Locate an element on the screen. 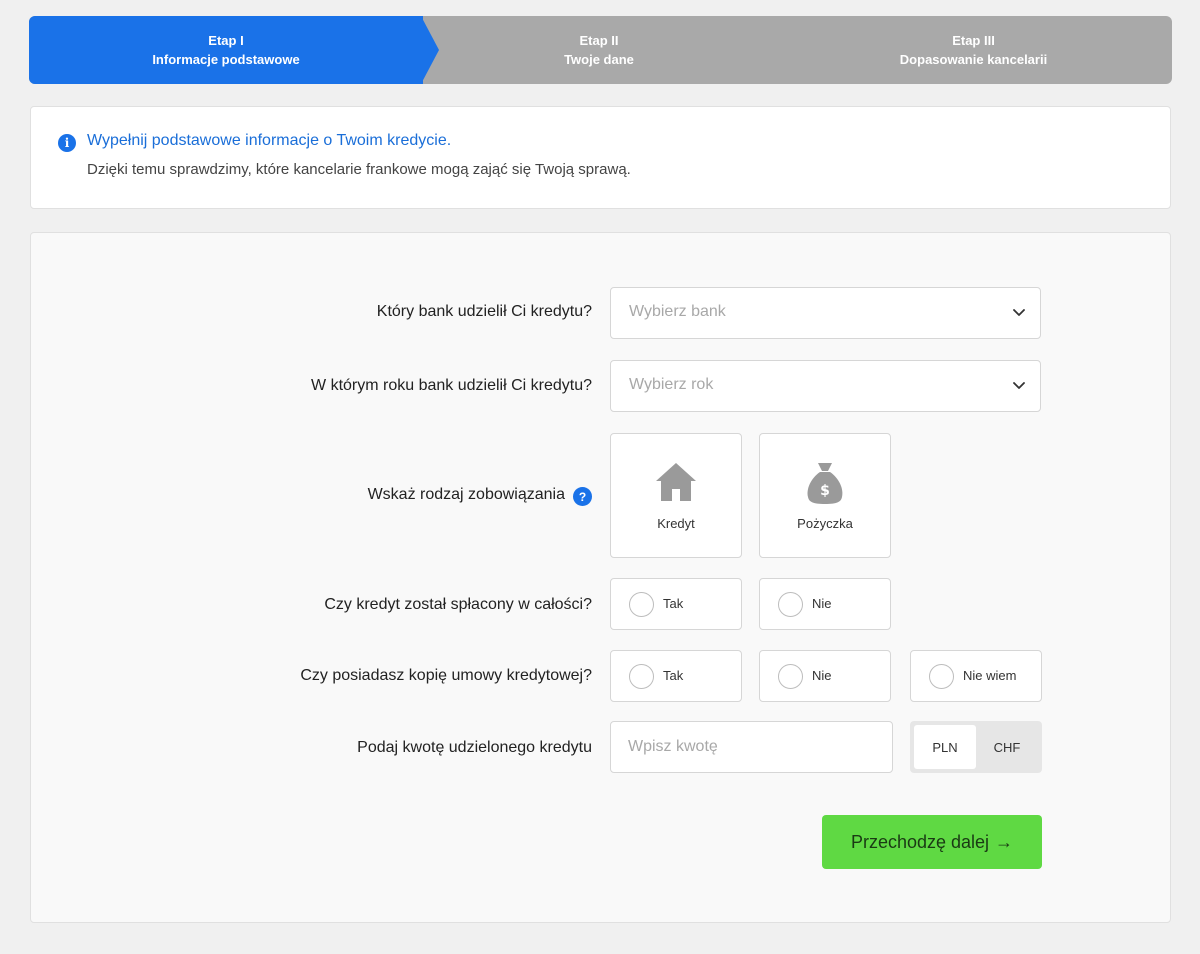 The width and height of the screenshot is (1200, 954). money-bag-icon: $ is located at coordinates (825, 483).